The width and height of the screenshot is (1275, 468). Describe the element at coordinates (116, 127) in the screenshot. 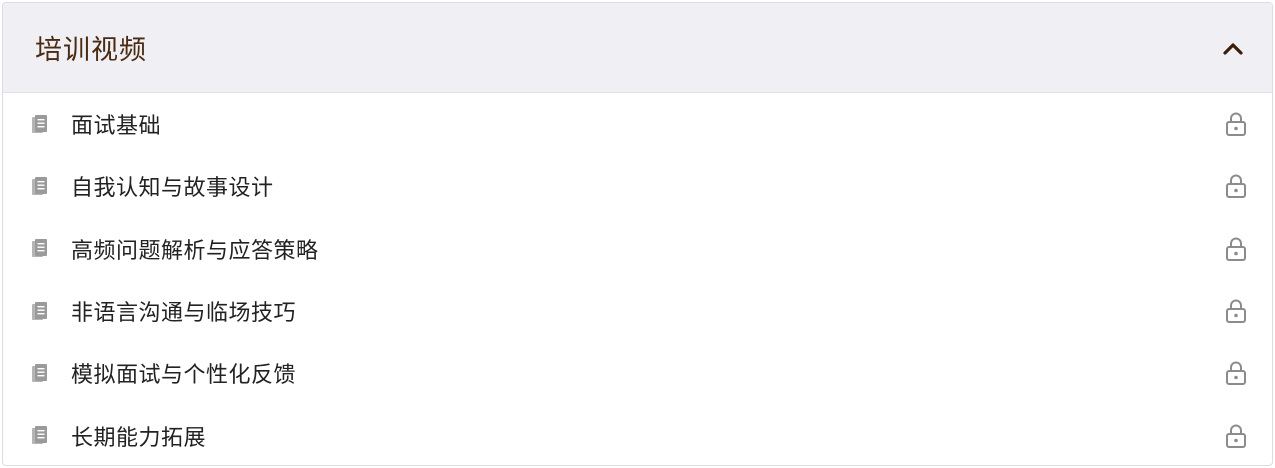

I see `list-item-label: 面试基础` at that location.